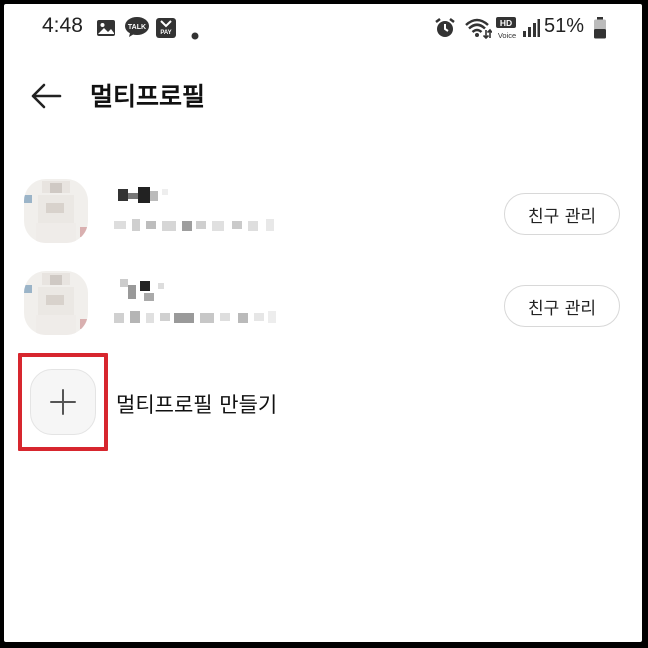  Describe the element at coordinates (564, 26) in the screenshot. I see `battery-percent: 51%` at that location.